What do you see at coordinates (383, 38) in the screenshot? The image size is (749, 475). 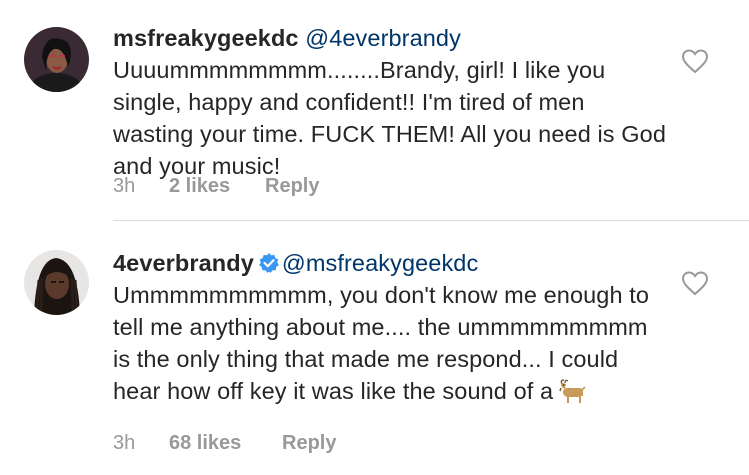 I see `comment-mention: @4everbrandy` at bounding box center [383, 38].